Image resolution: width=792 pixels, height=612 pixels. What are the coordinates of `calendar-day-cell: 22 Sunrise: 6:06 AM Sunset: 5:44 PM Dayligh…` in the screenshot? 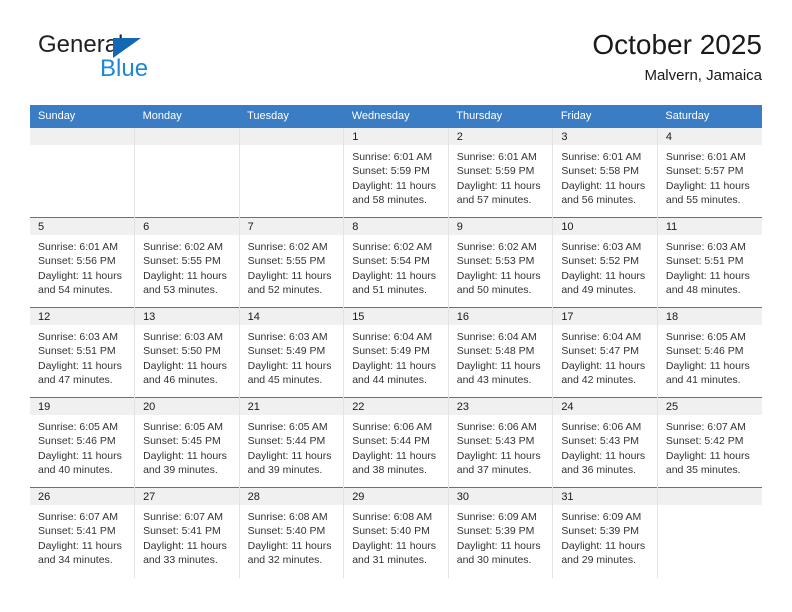 It's located at (396, 442).